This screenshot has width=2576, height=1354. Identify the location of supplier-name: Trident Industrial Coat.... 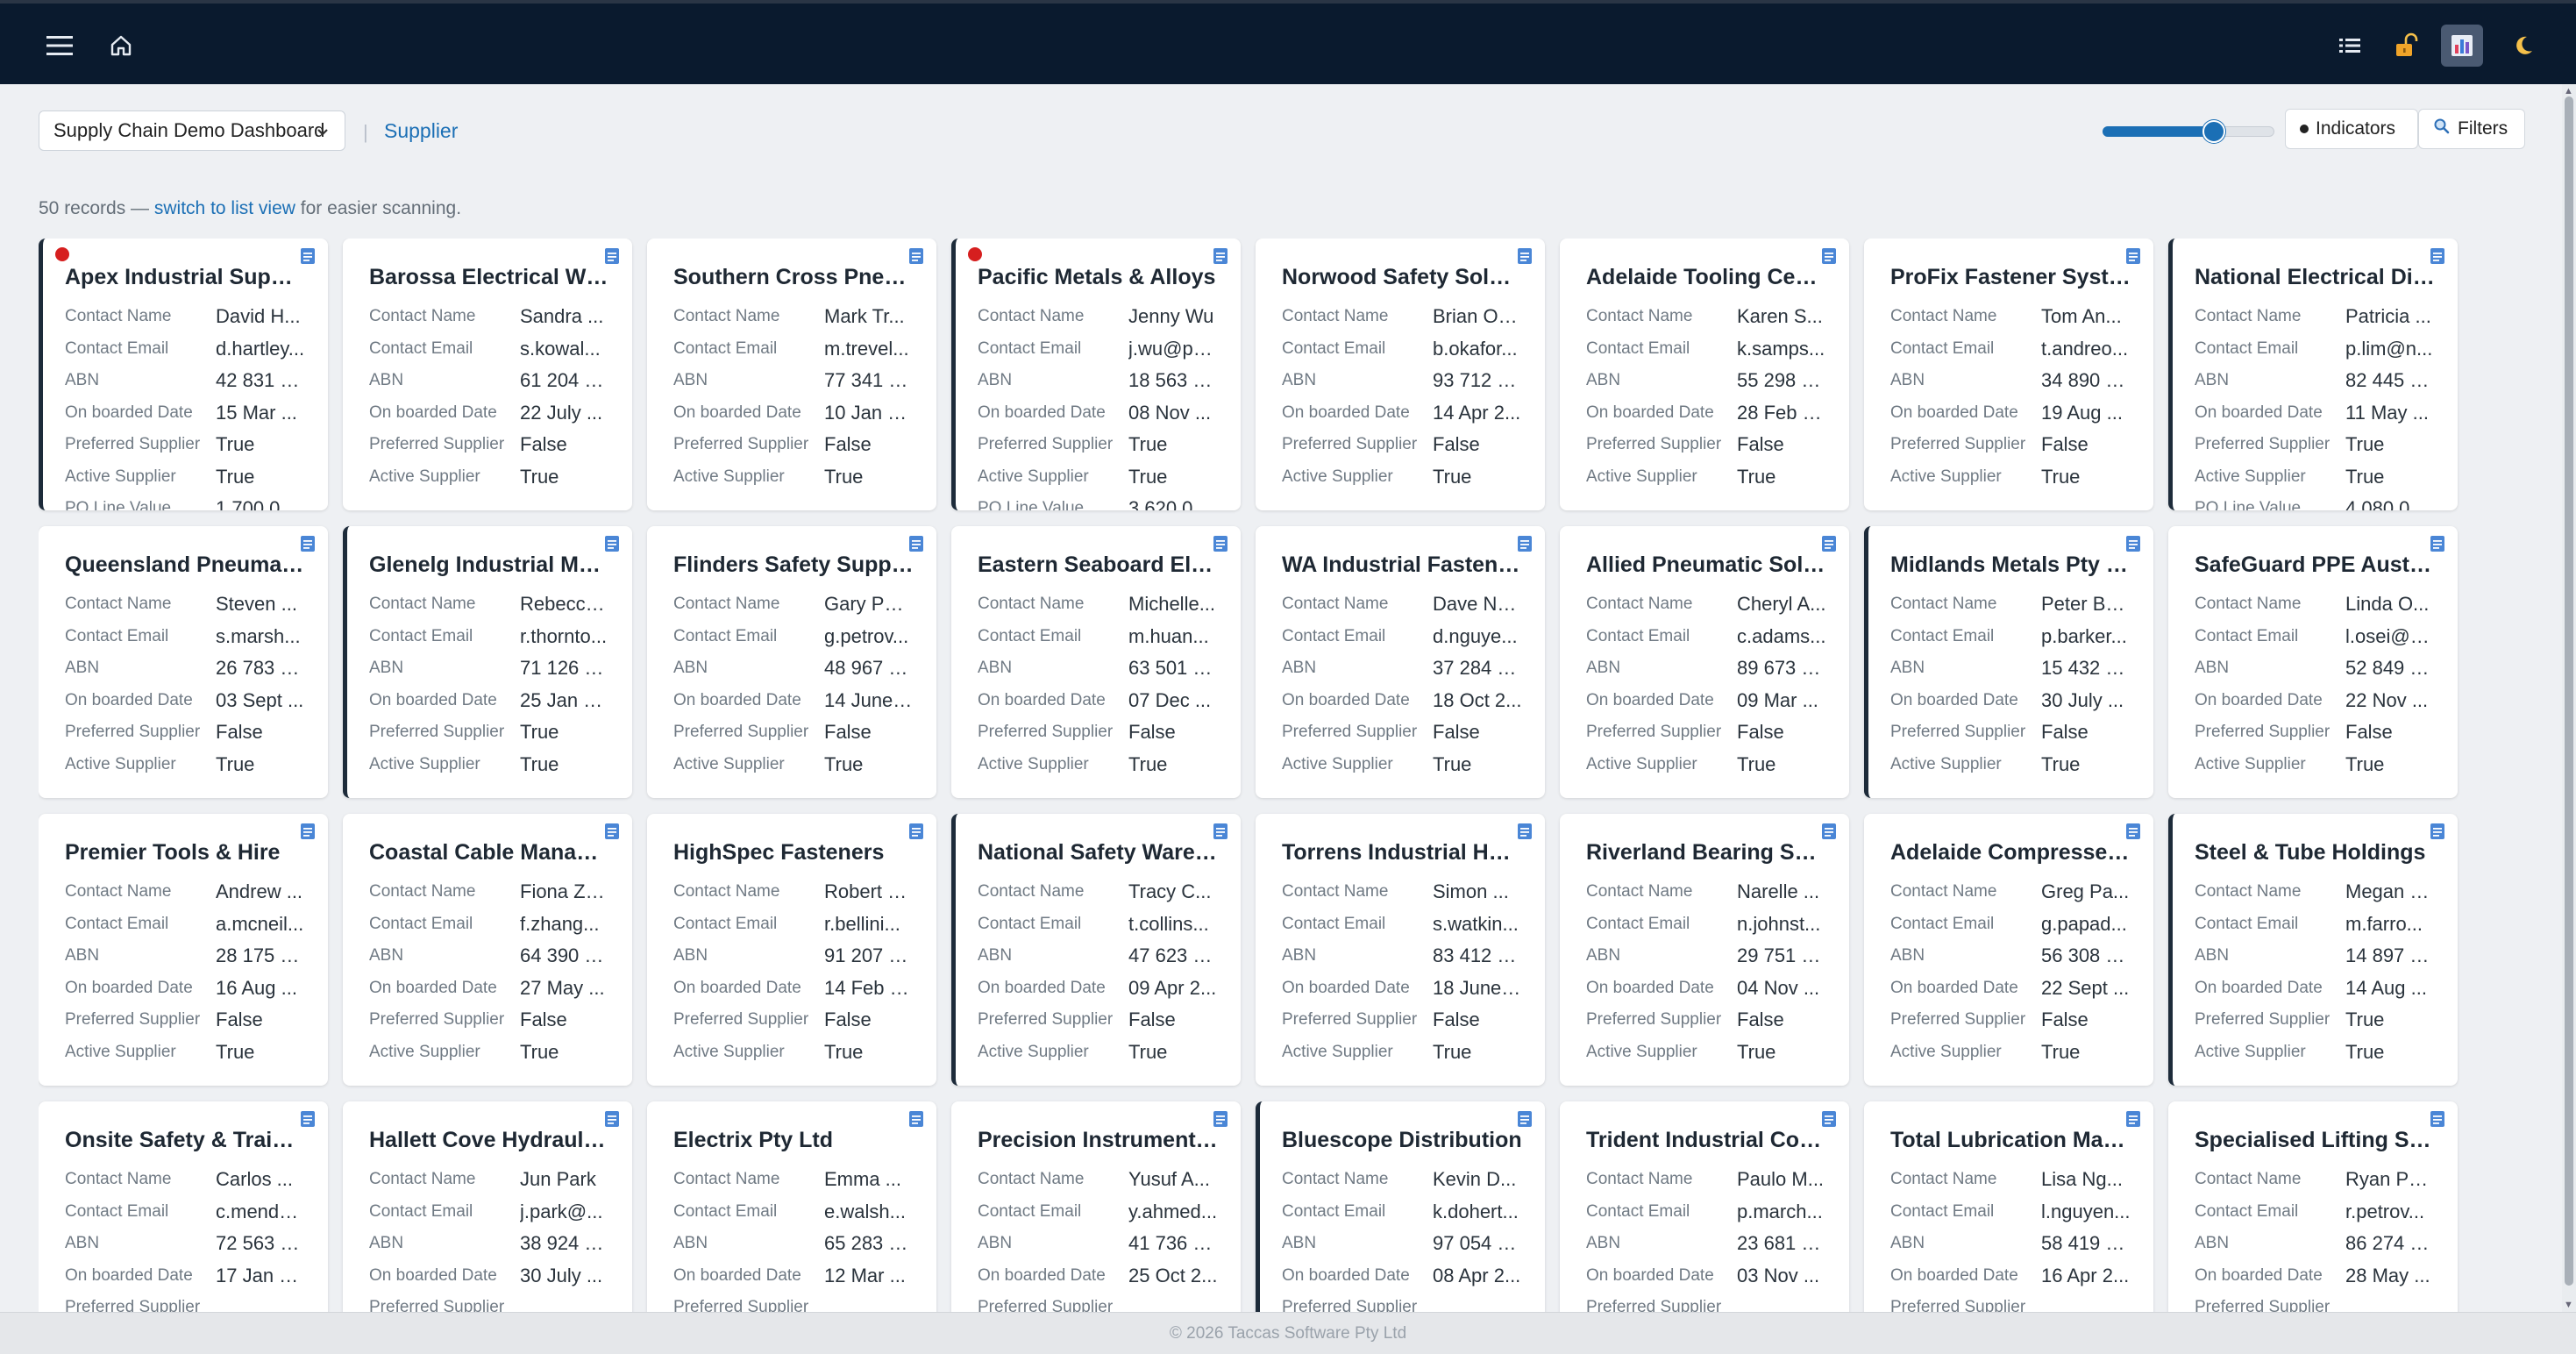
(1706, 1140).